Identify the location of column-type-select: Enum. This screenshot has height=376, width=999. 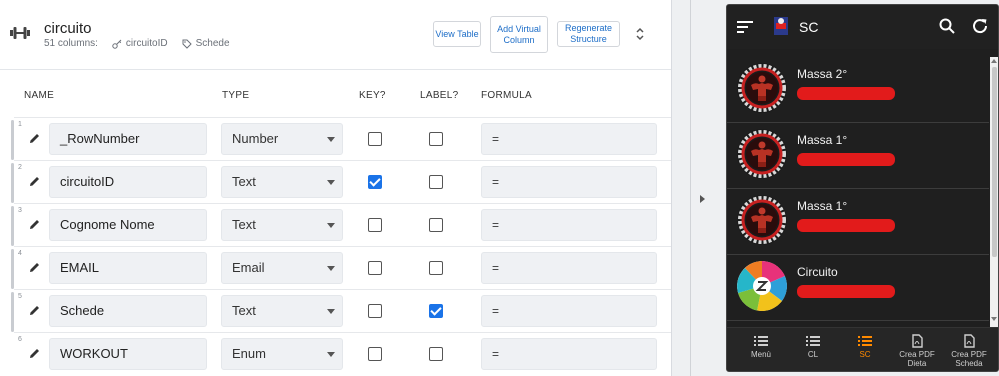
(282, 354).